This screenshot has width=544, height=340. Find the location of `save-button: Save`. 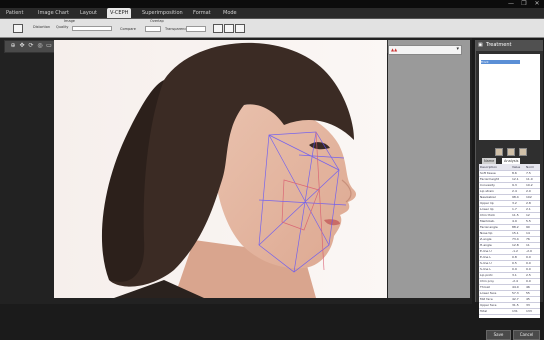

save-button: Save is located at coordinates (498, 335).